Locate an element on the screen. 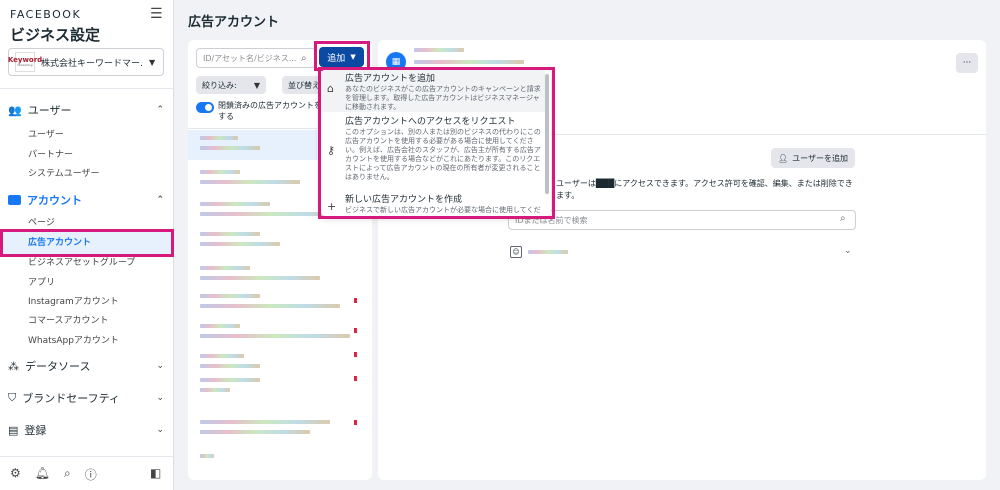  id-search-input: IDまたは名前で検索 is located at coordinates (682, 220).